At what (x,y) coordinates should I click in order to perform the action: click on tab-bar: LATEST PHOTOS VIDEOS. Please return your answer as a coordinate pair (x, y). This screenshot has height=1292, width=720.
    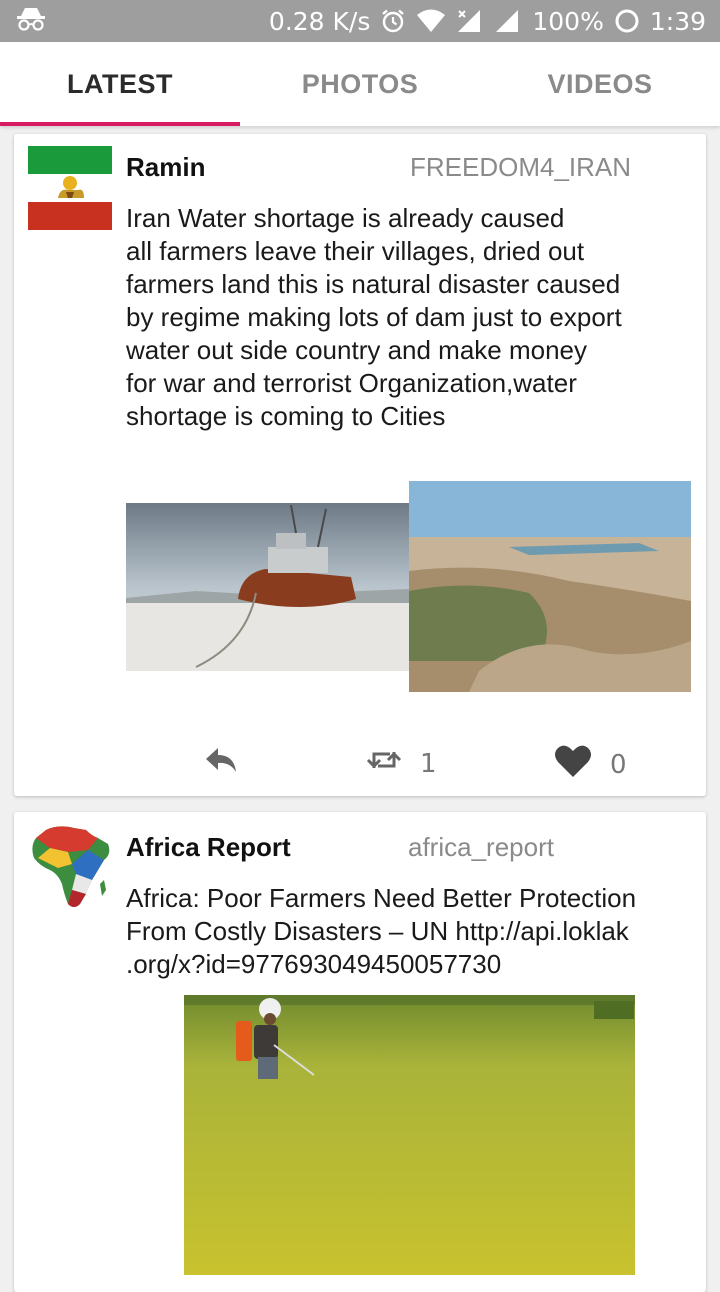
    Looking at the image, I should click on (360, 84).